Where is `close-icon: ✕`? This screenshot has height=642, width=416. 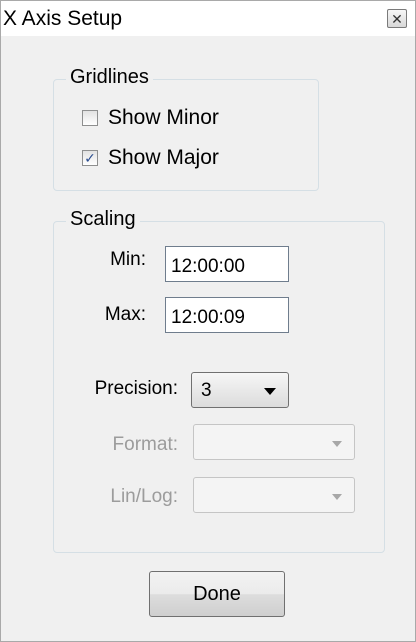 close-icon: ✕ is located at coordinates (397, 18).